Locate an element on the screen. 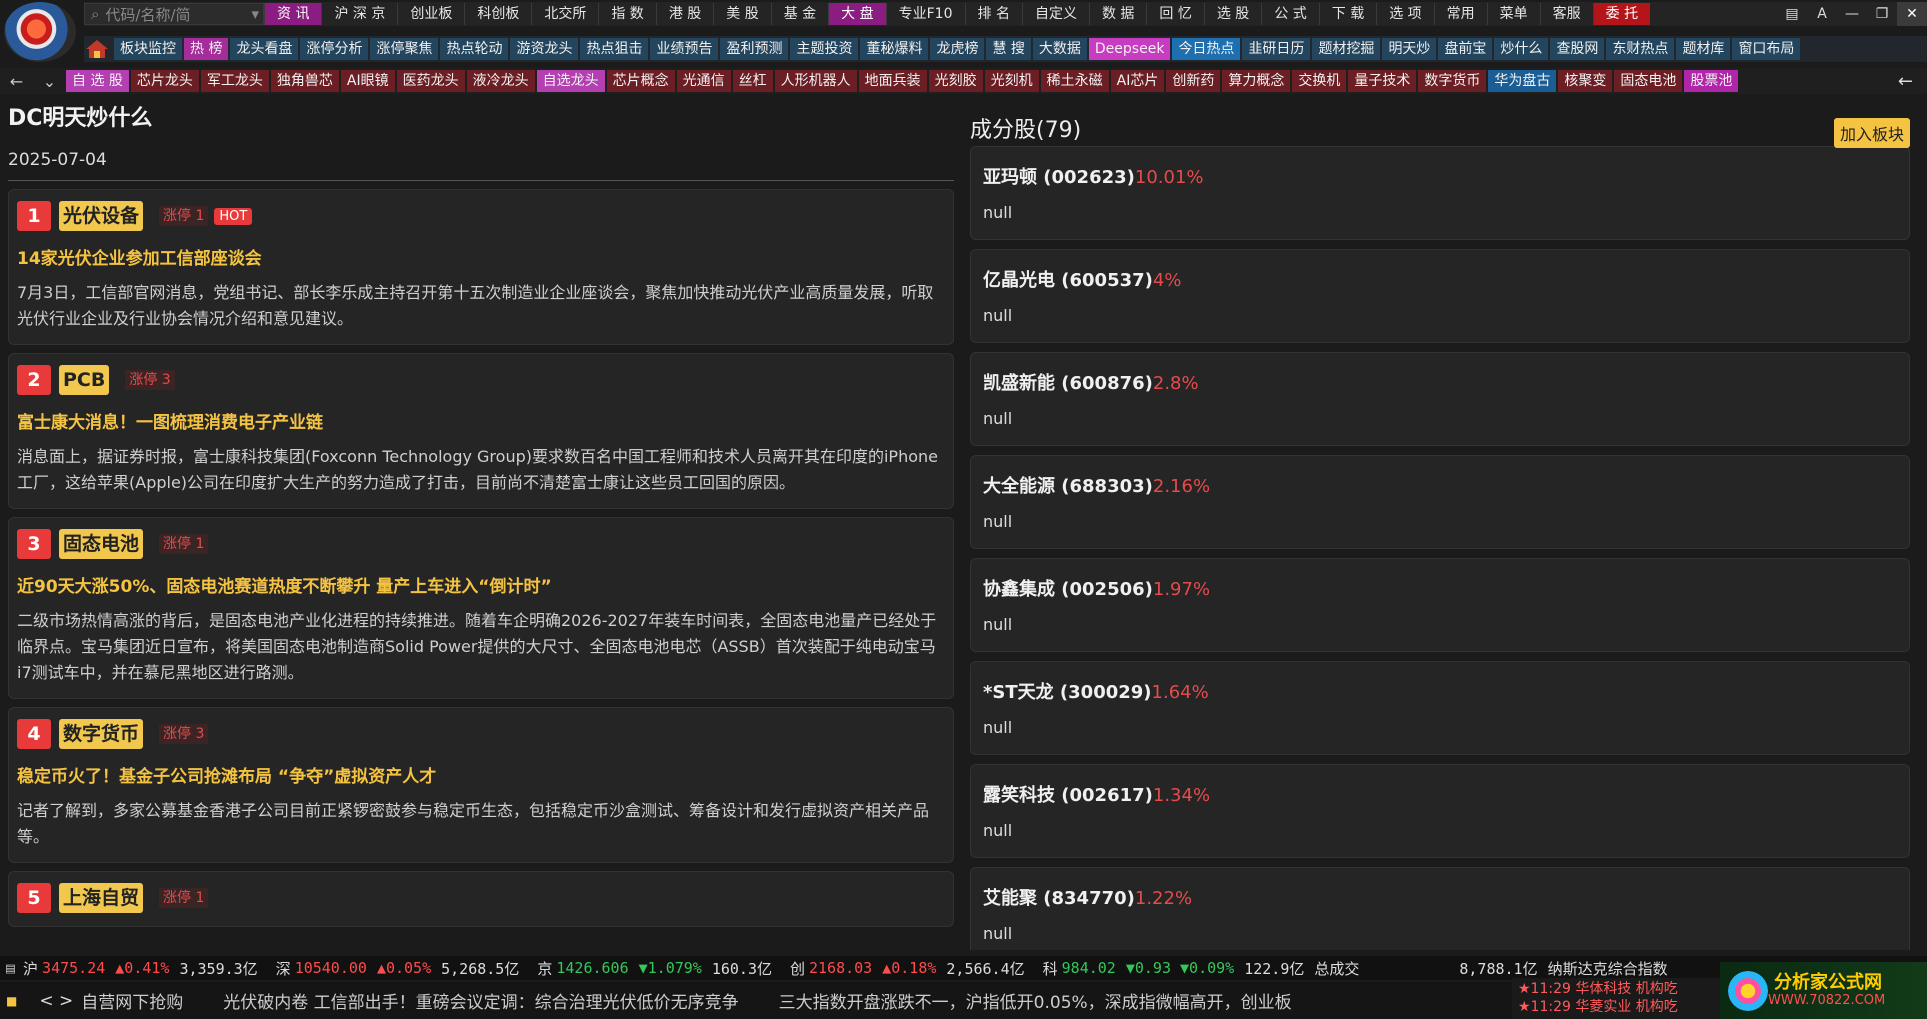 This screenshot has width=1927, height=1019. ticker-item: 自营网下抢购 is located at coordinates (132, 1000).